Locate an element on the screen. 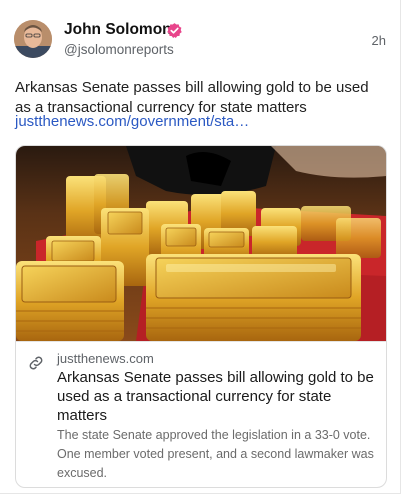  post-timestamp: 2h is located at coordinates (379, 40).